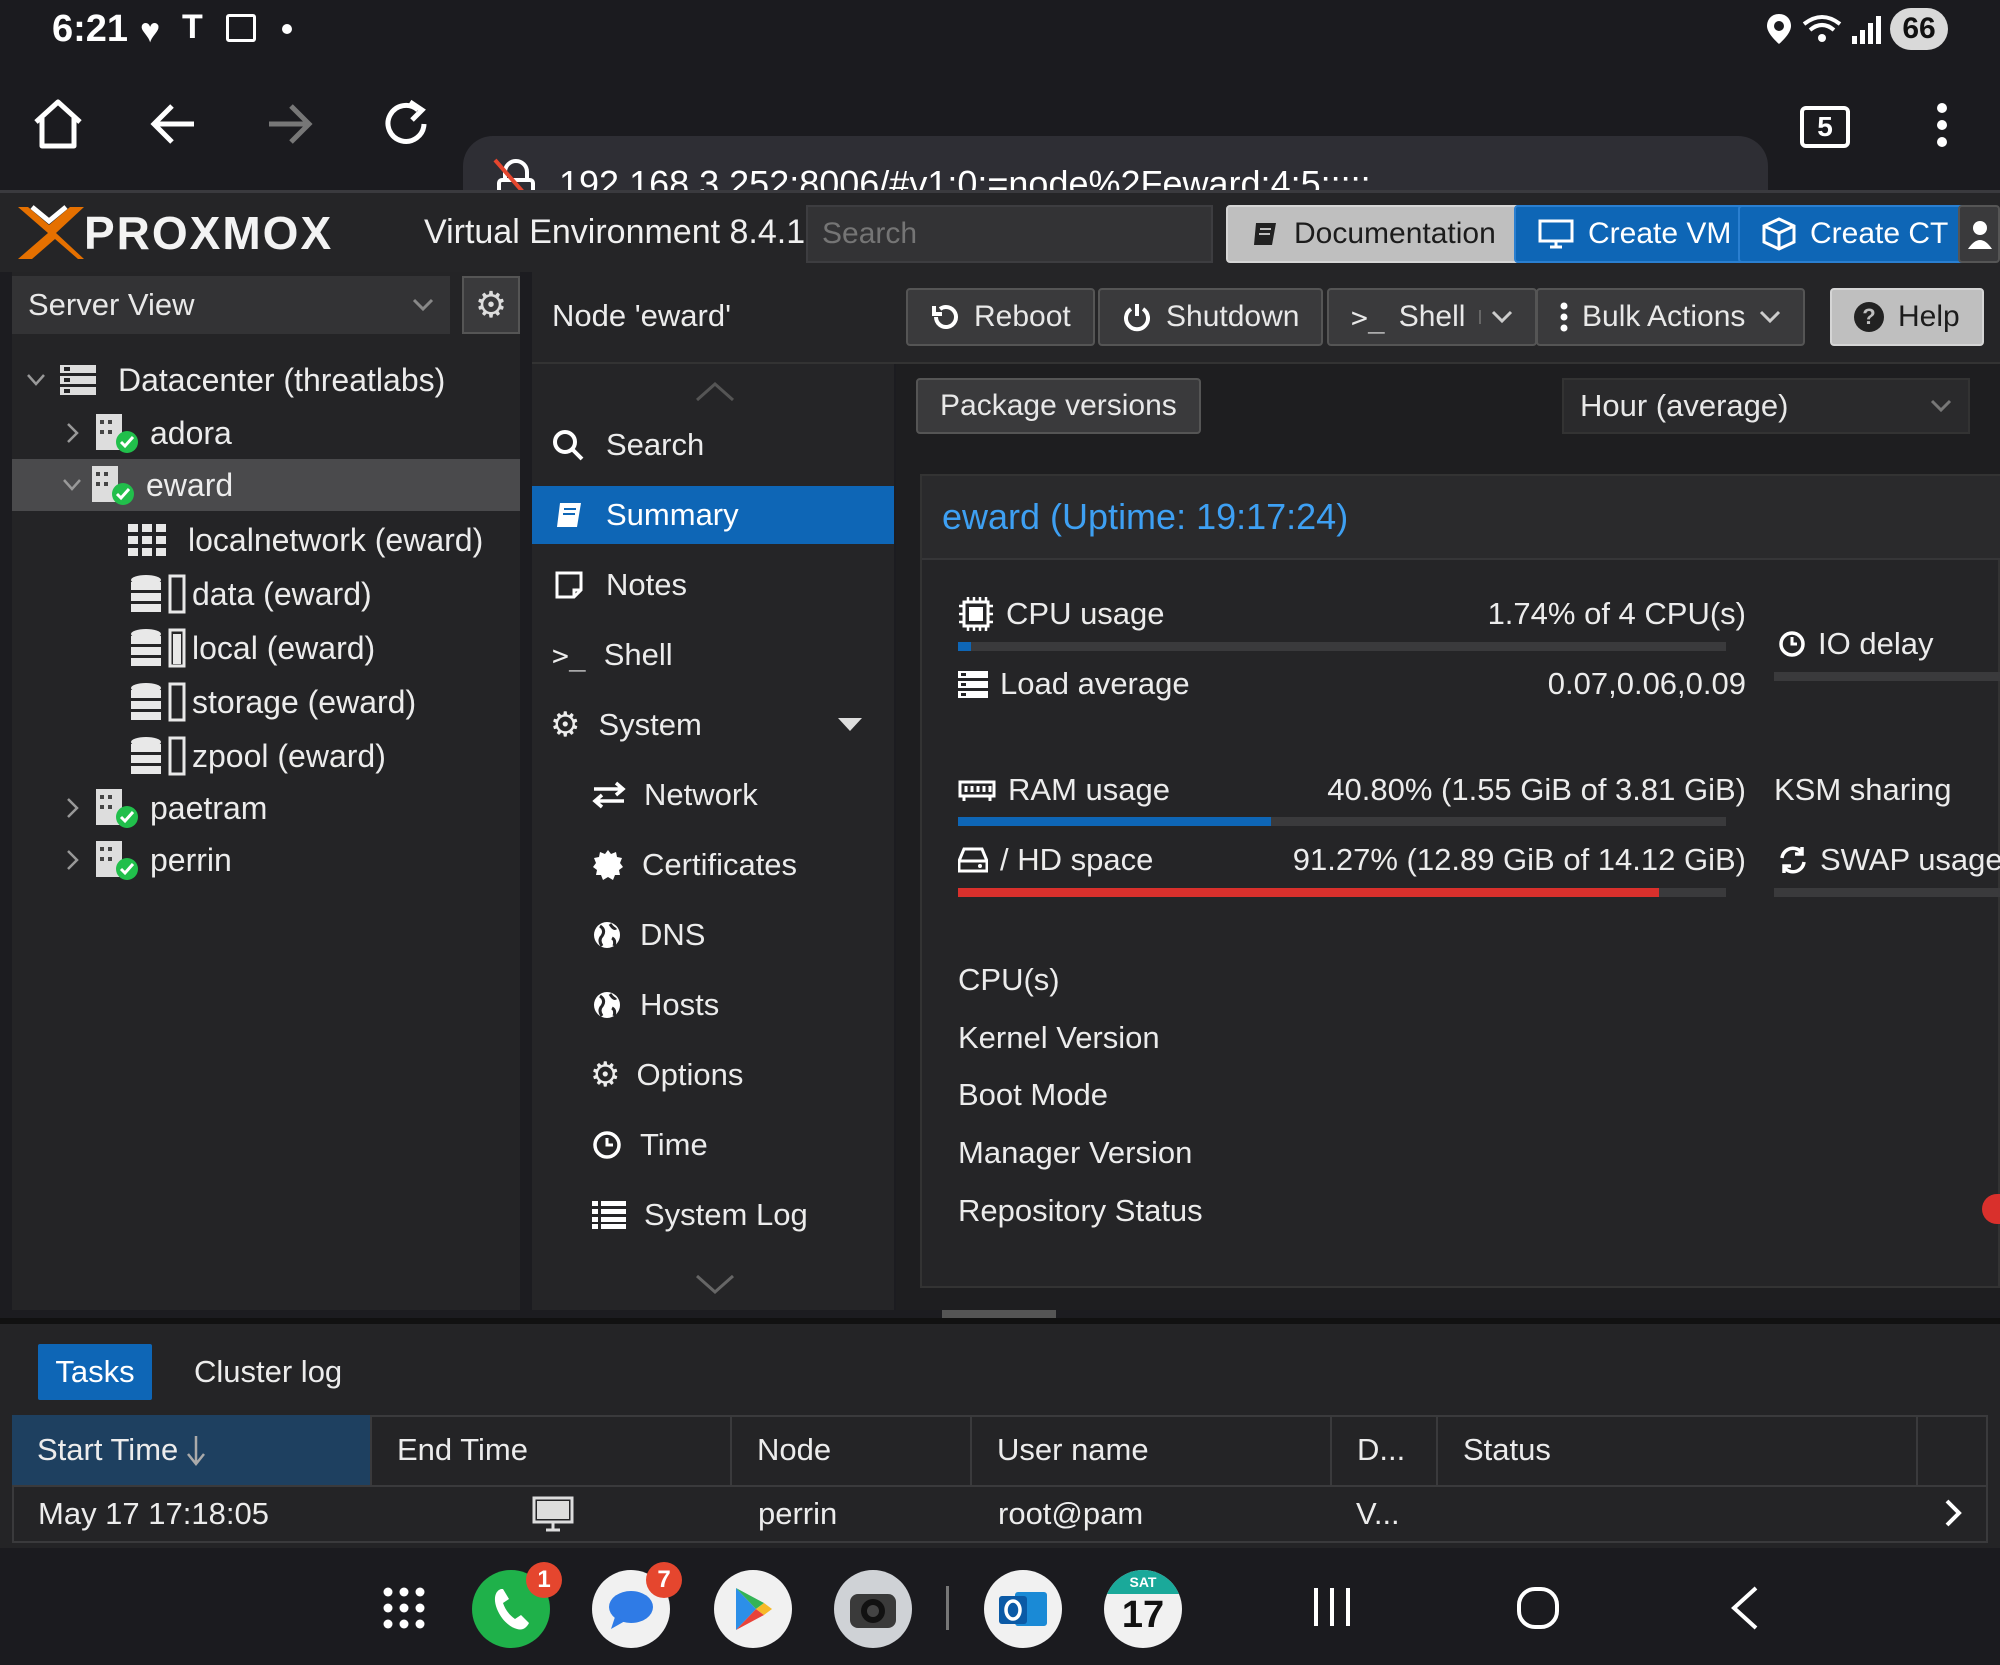 Image resolution: width=2000 pixels, height=1665 pixels. I want to click on scroll-down-icon, so click(715, 1284).